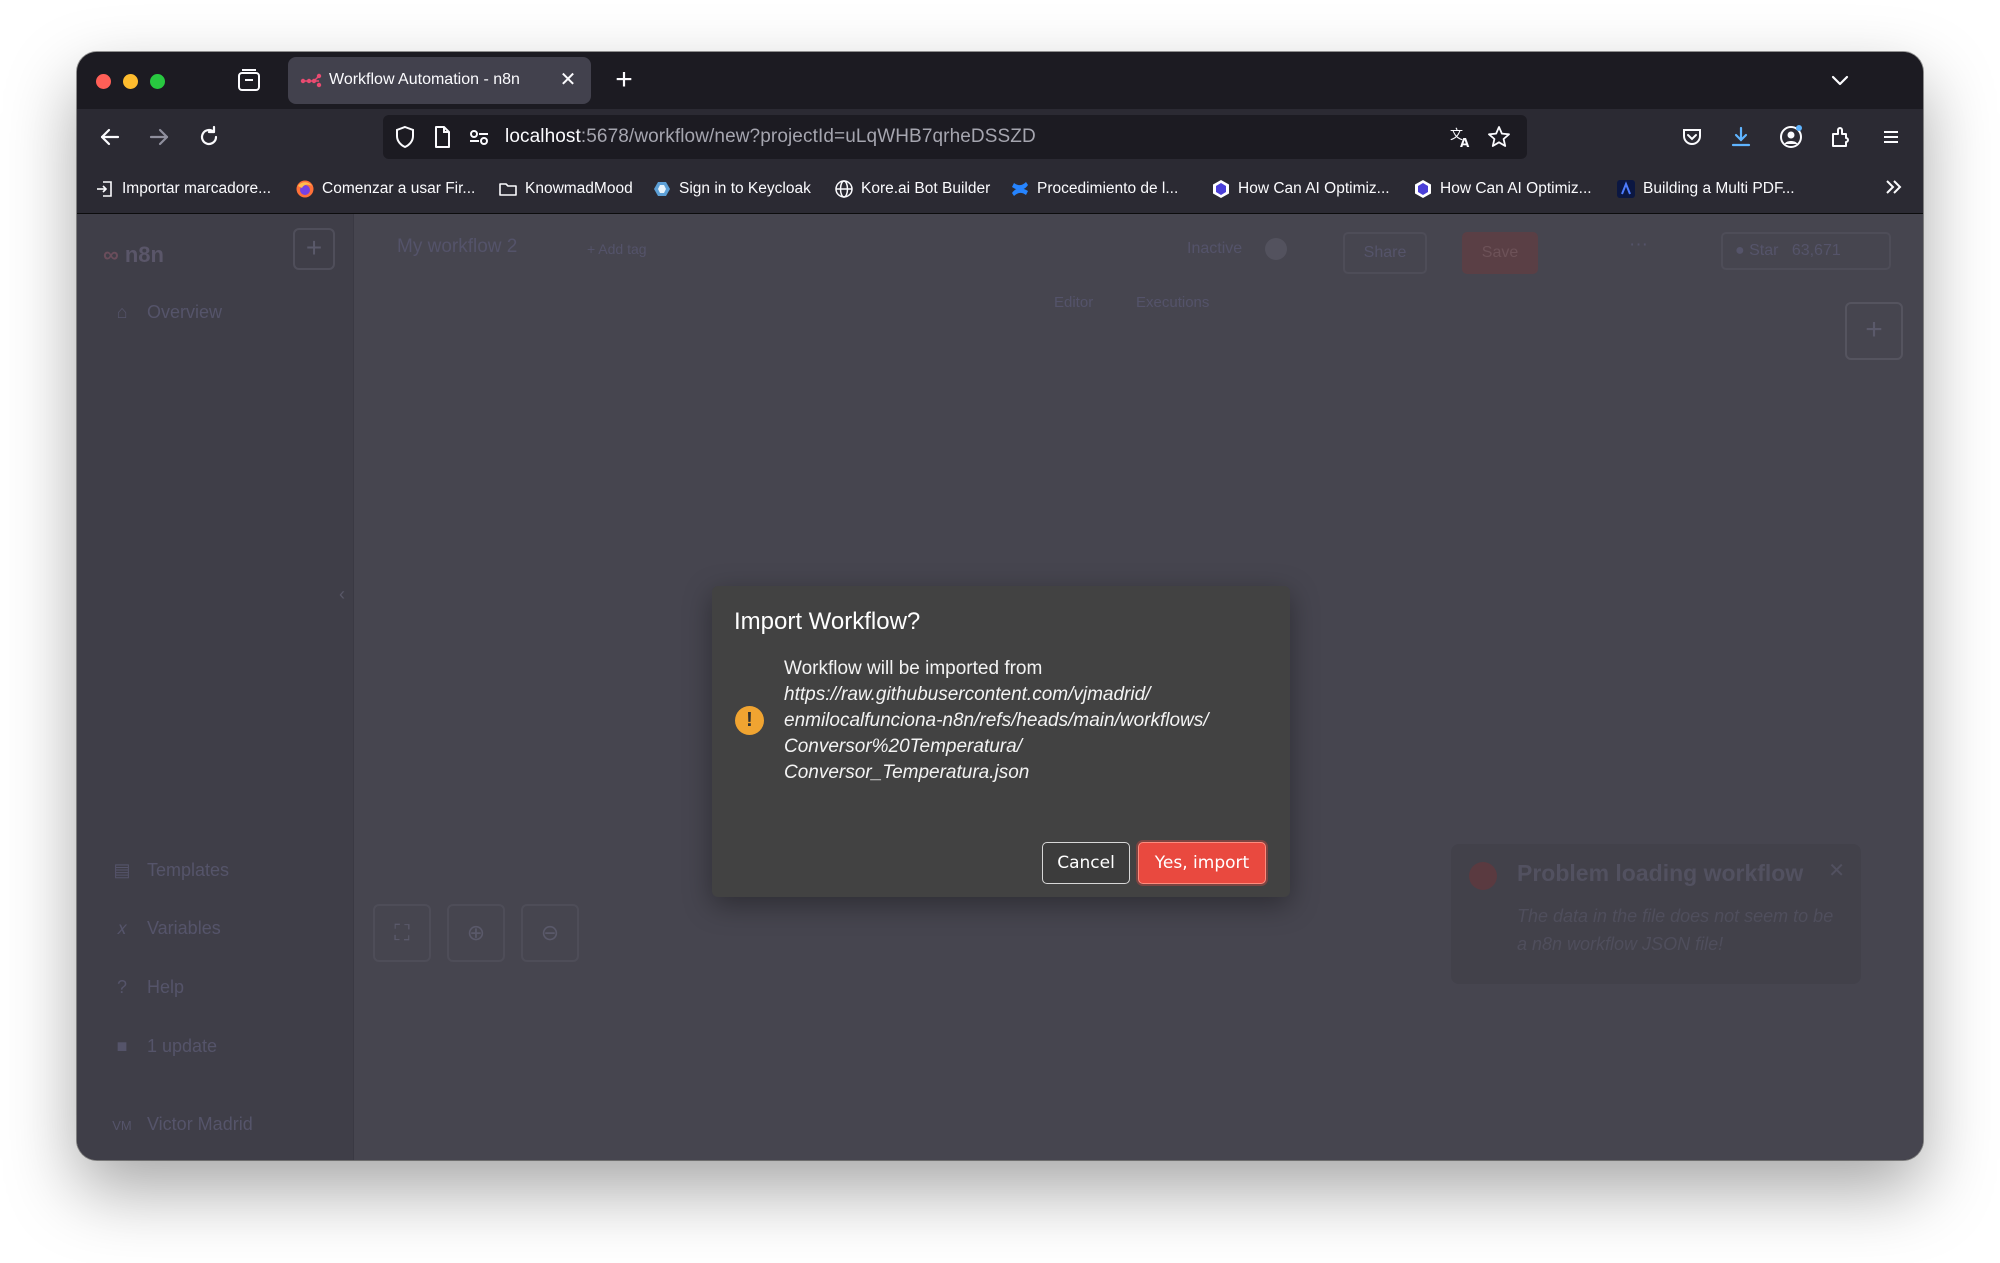 Image resolution: width=2000 pixels, height=1263 pixels. Describe the element at coordinates (579, 188) in the screenshot. I see `bookmark-label: KnowmadMood` at that location.